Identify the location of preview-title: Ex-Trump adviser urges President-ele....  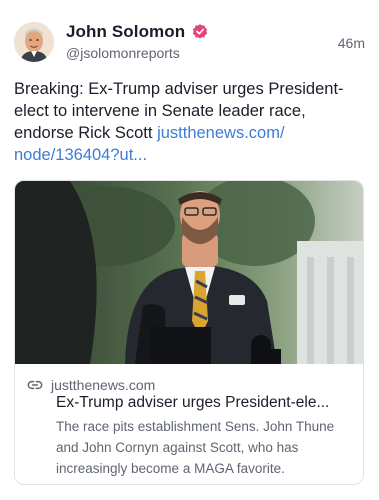
(206, 403).